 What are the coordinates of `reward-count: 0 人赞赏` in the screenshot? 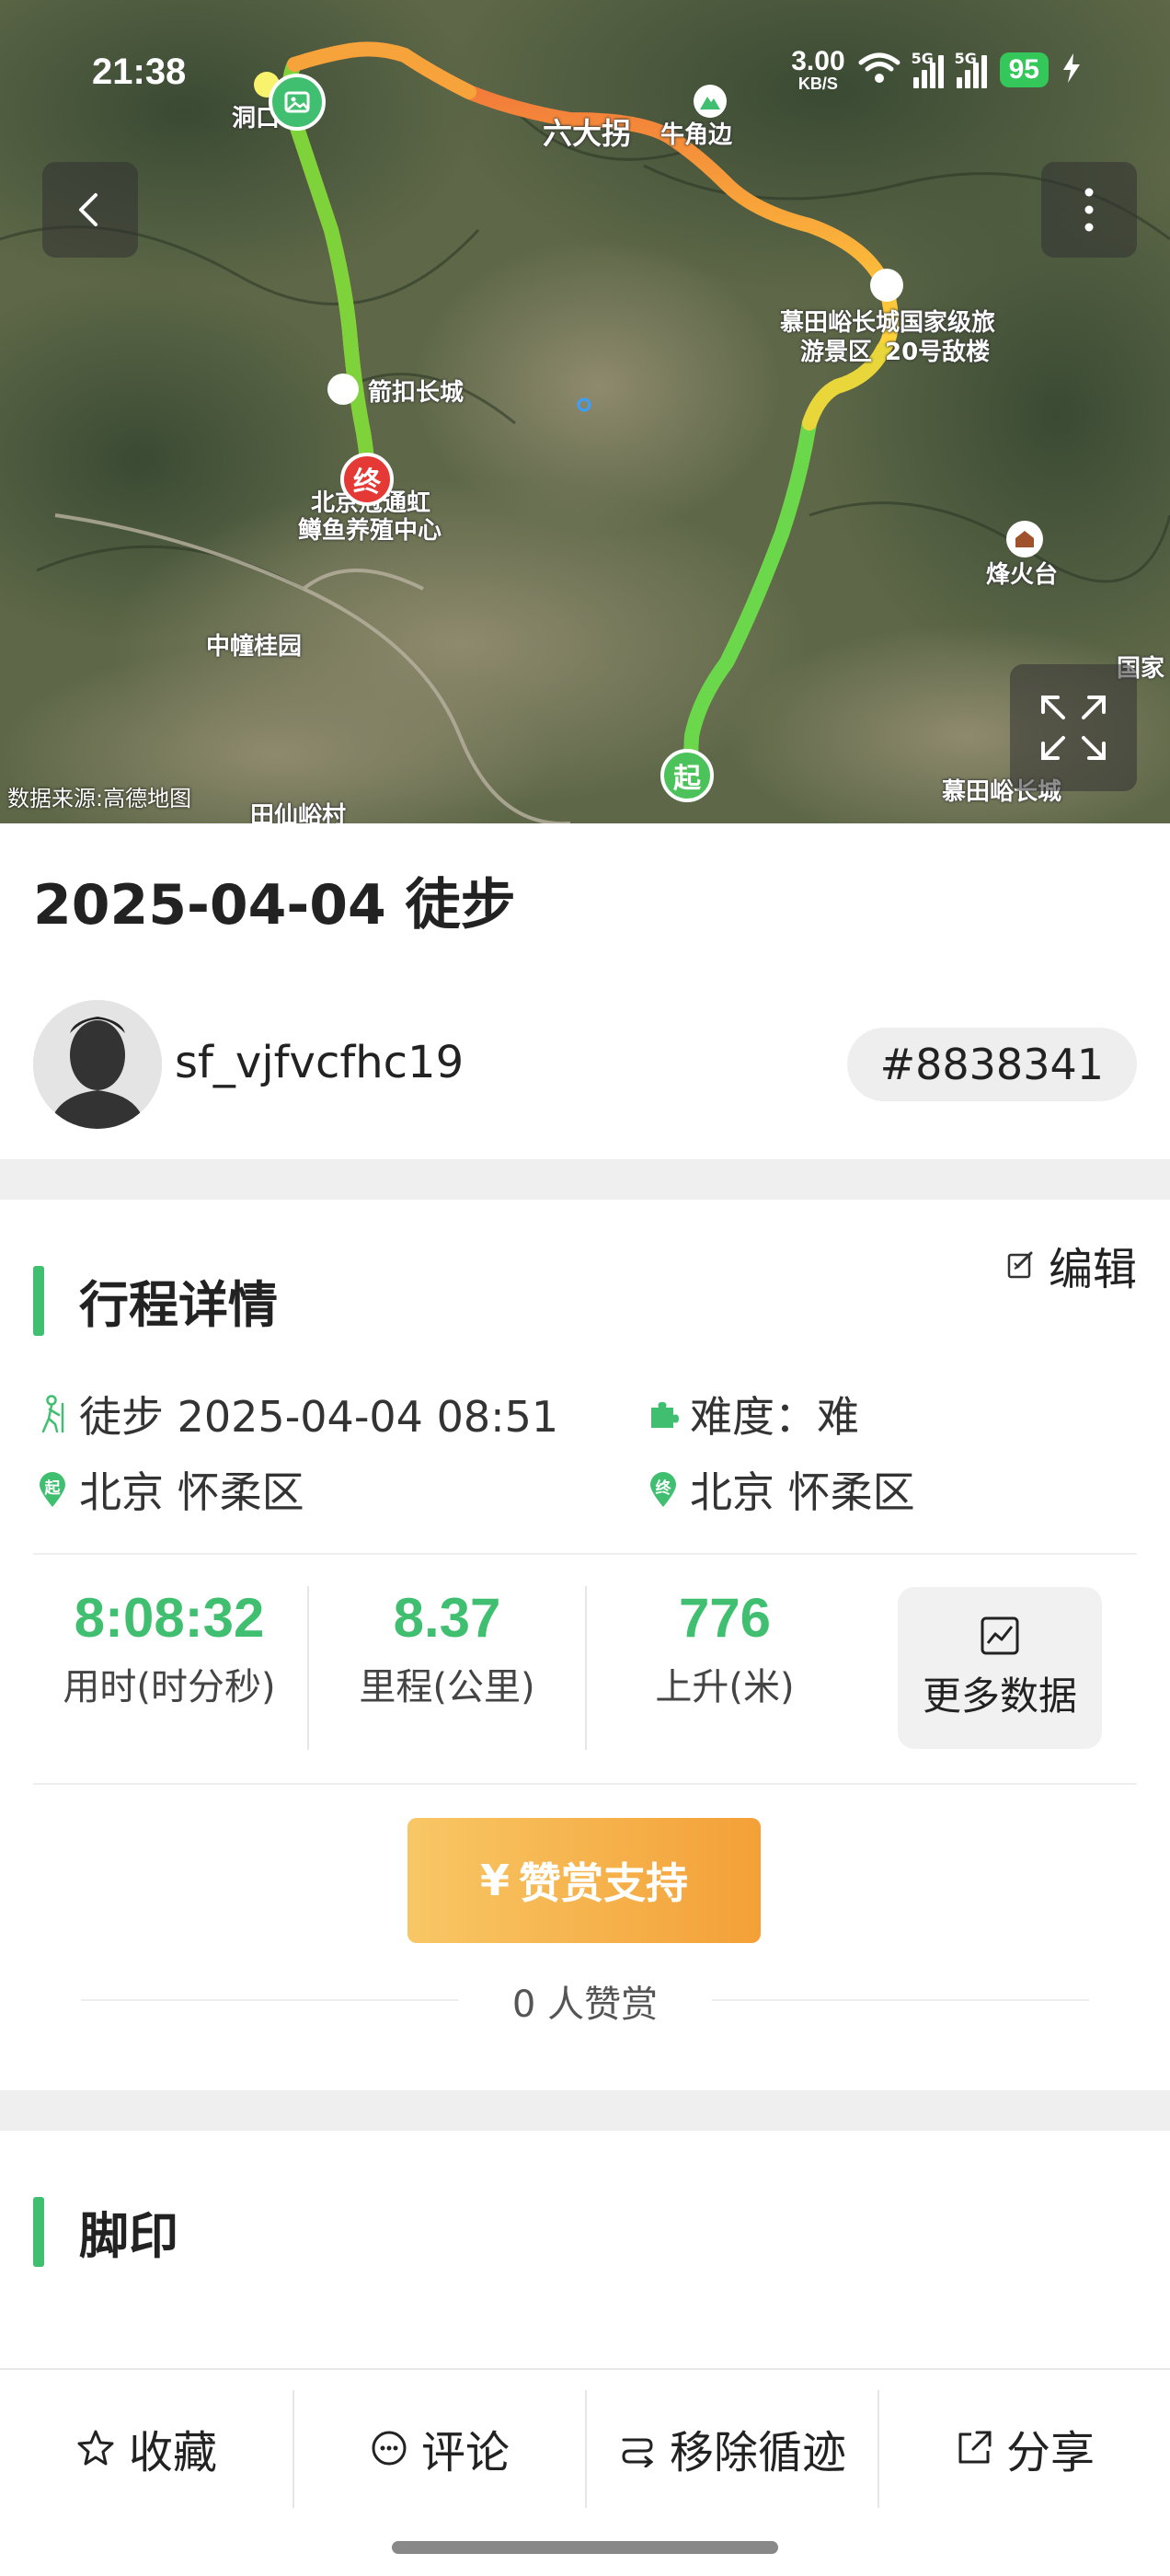 It's located at (585, 2005).